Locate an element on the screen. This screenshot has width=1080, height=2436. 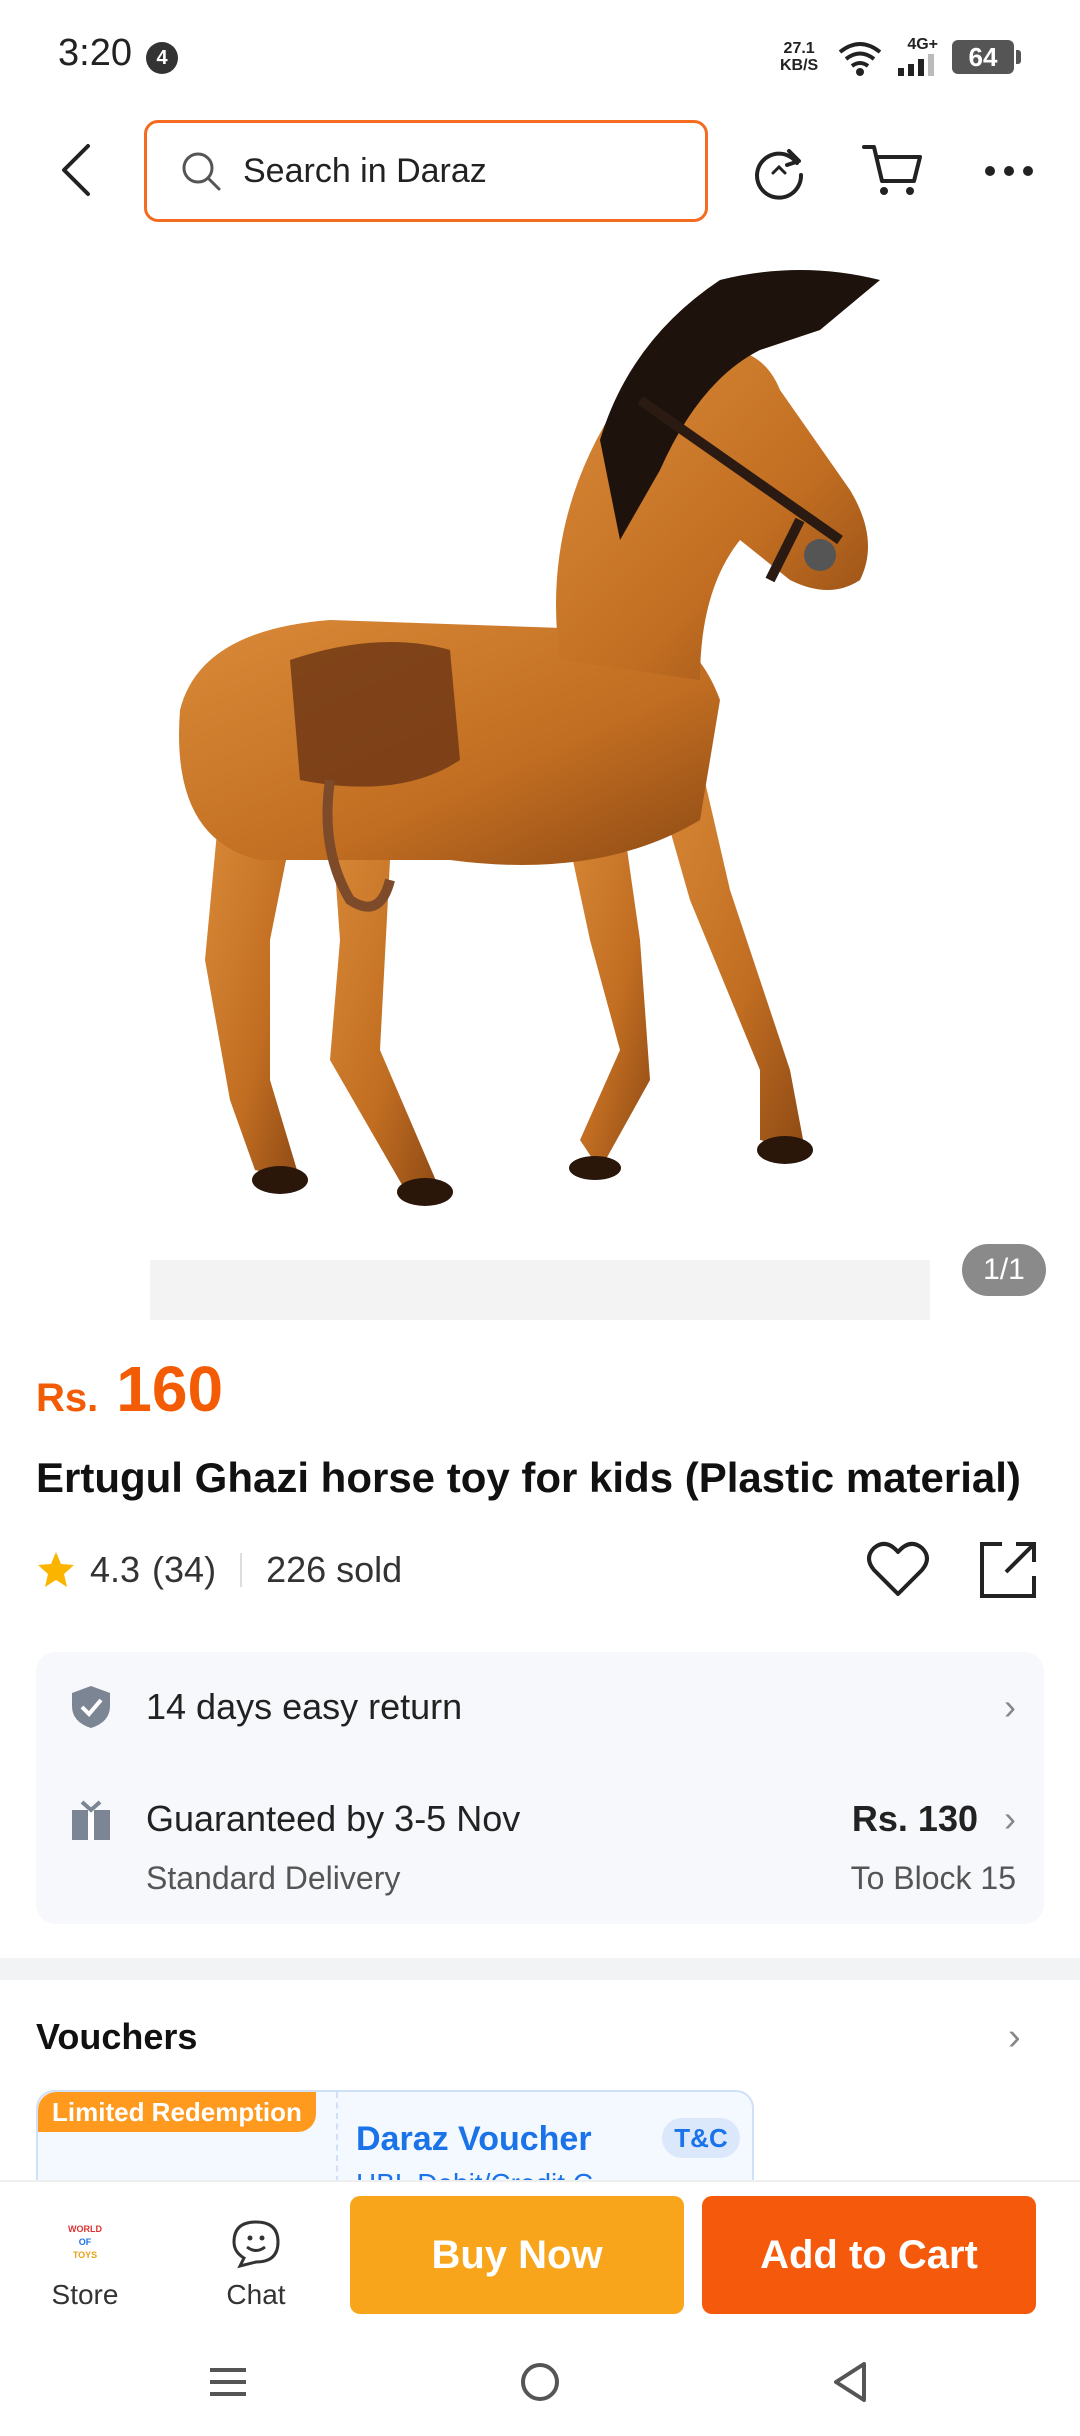
svg-text: WORLD is located at coordinates (85, 2229).